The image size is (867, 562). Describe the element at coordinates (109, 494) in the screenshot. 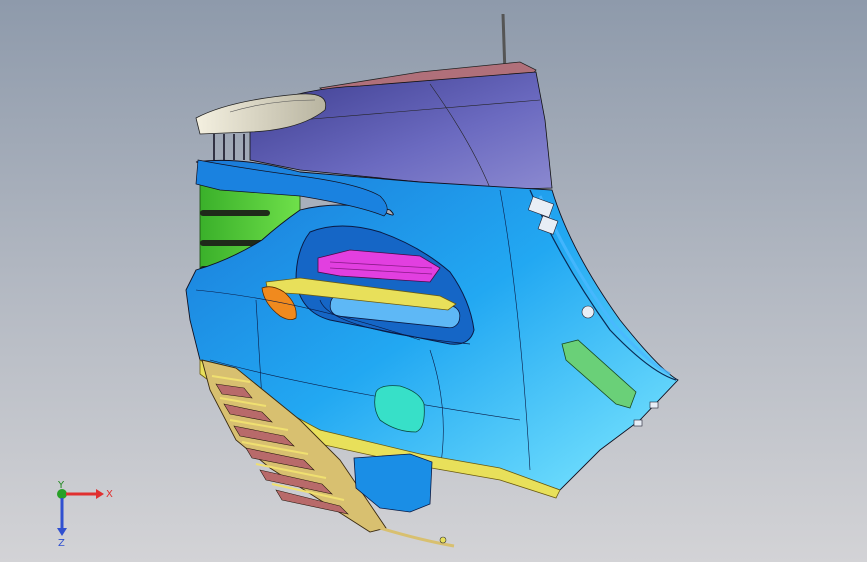

I see `x-axis-label: X` at that location.